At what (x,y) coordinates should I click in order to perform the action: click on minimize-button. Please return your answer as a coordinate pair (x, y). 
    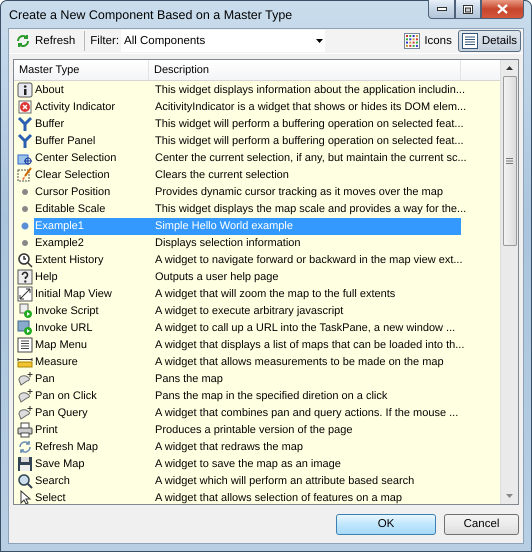
    Looking at the image, I should click on (441, 9).